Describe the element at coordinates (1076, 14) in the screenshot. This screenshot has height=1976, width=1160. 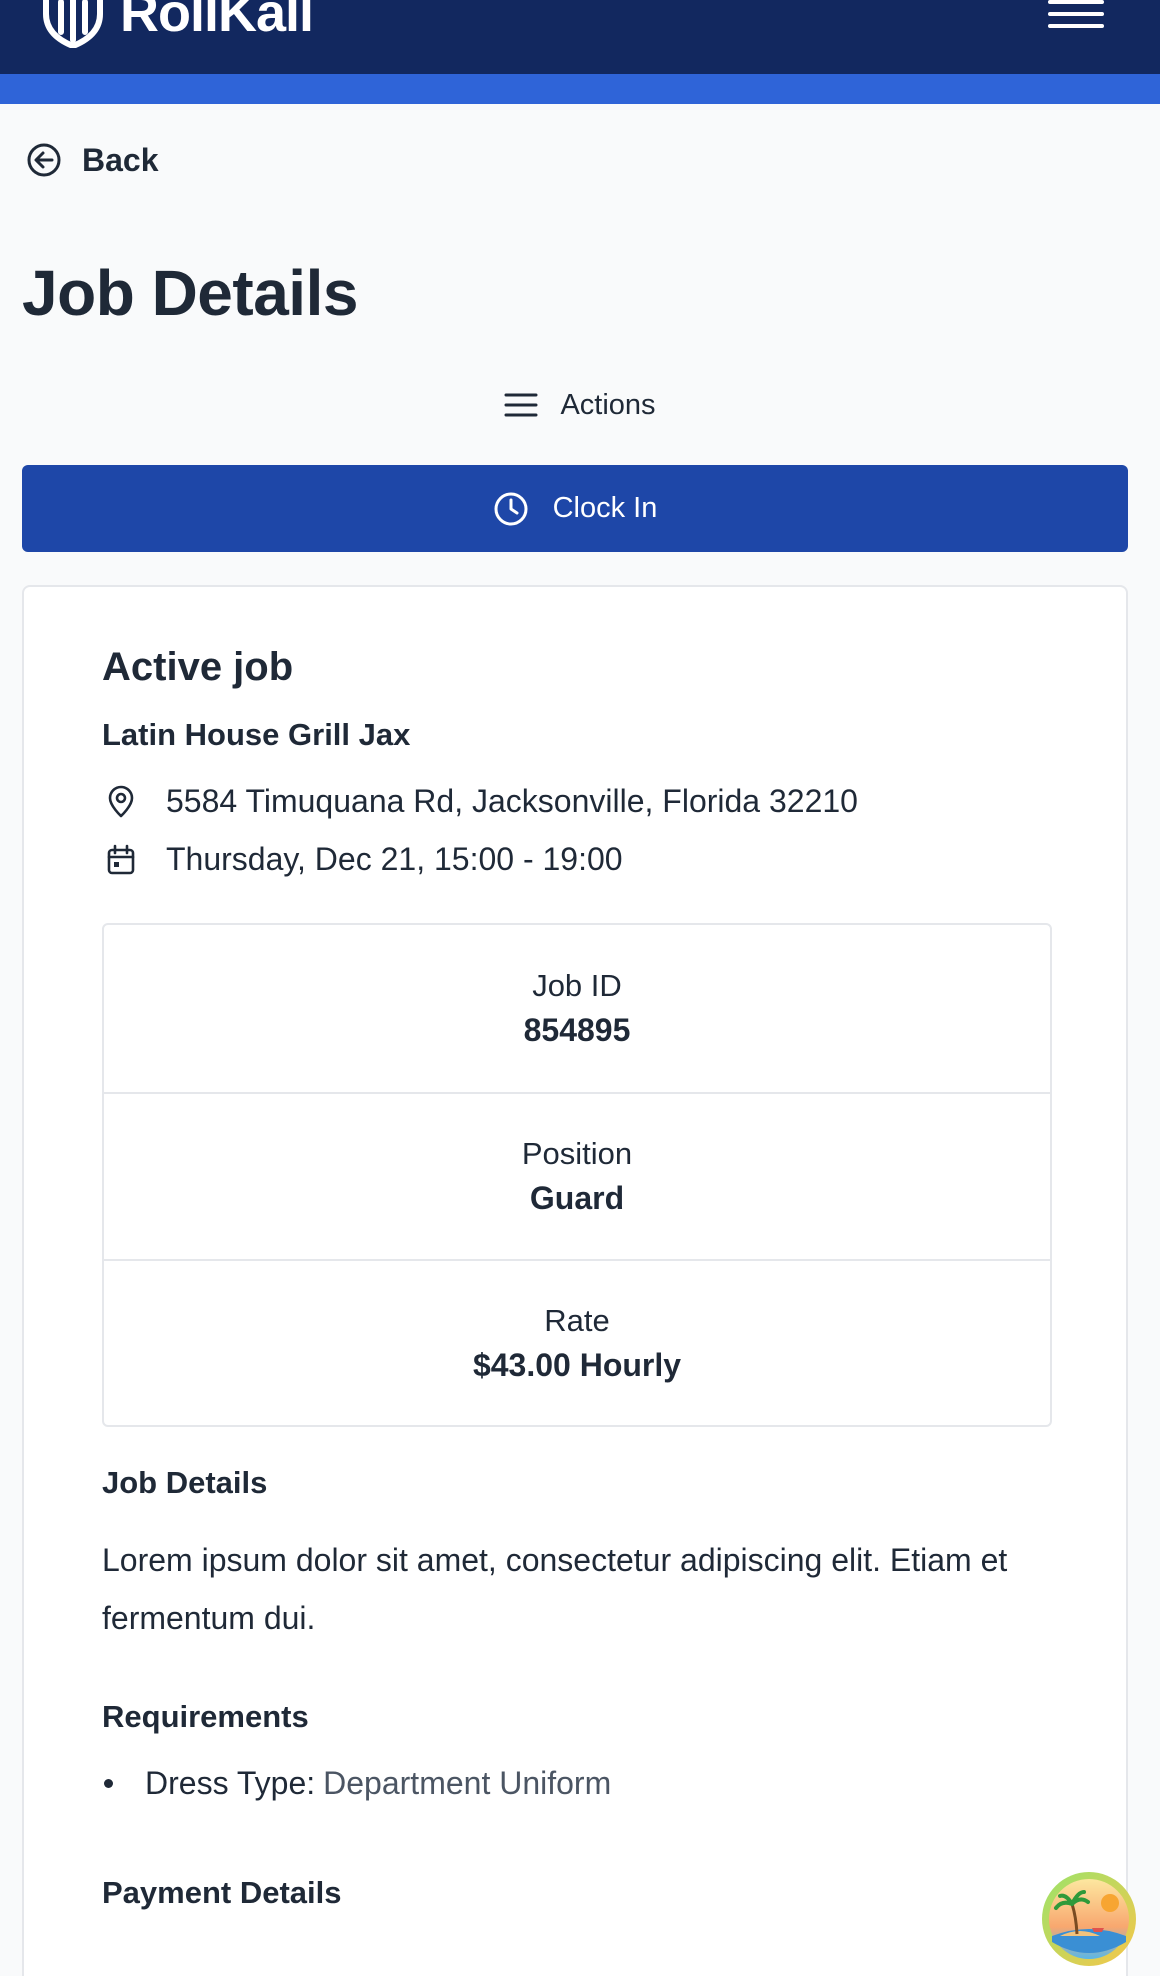
I see `hamburger-menu-button` at that location.